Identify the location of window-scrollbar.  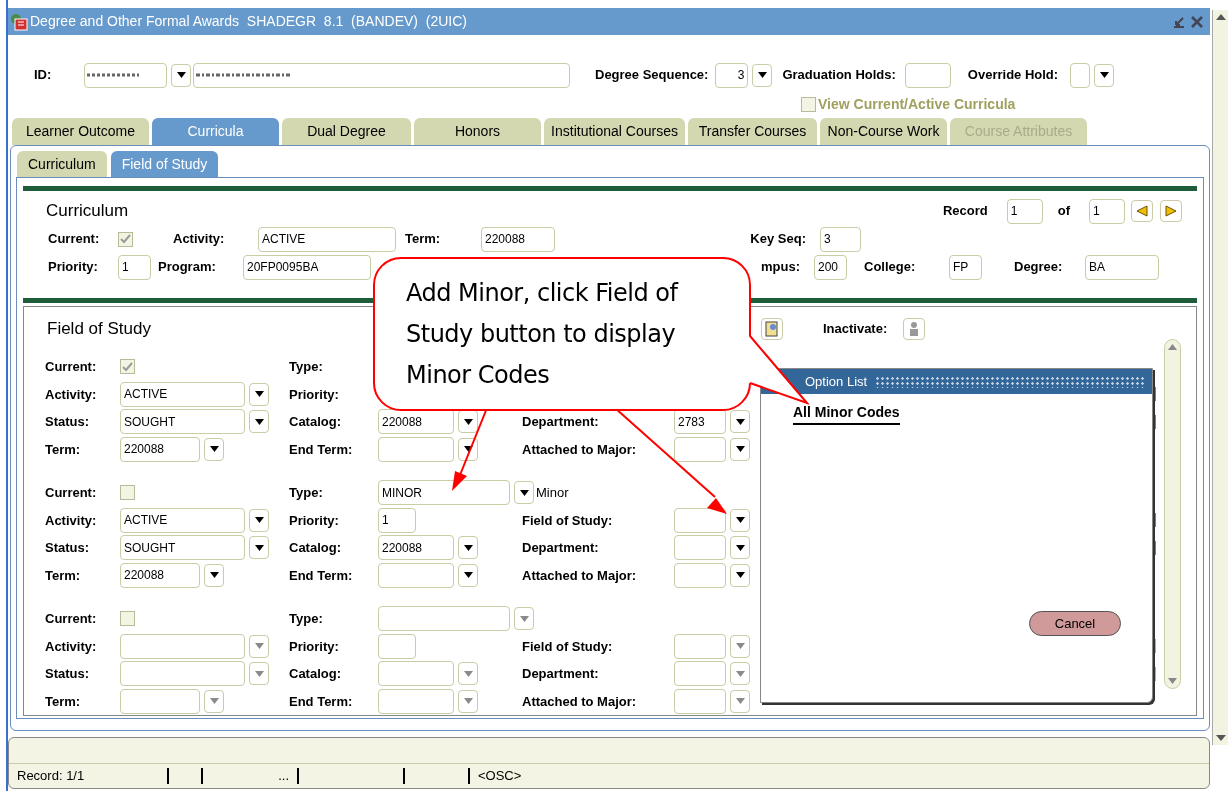
(1220, 377).